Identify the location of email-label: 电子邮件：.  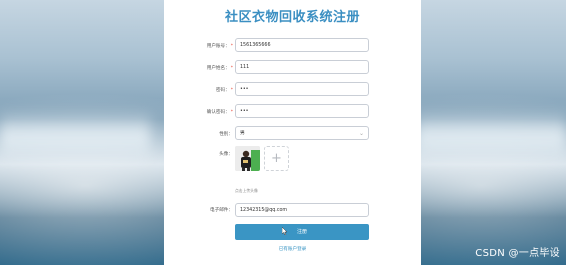
(221, 210).